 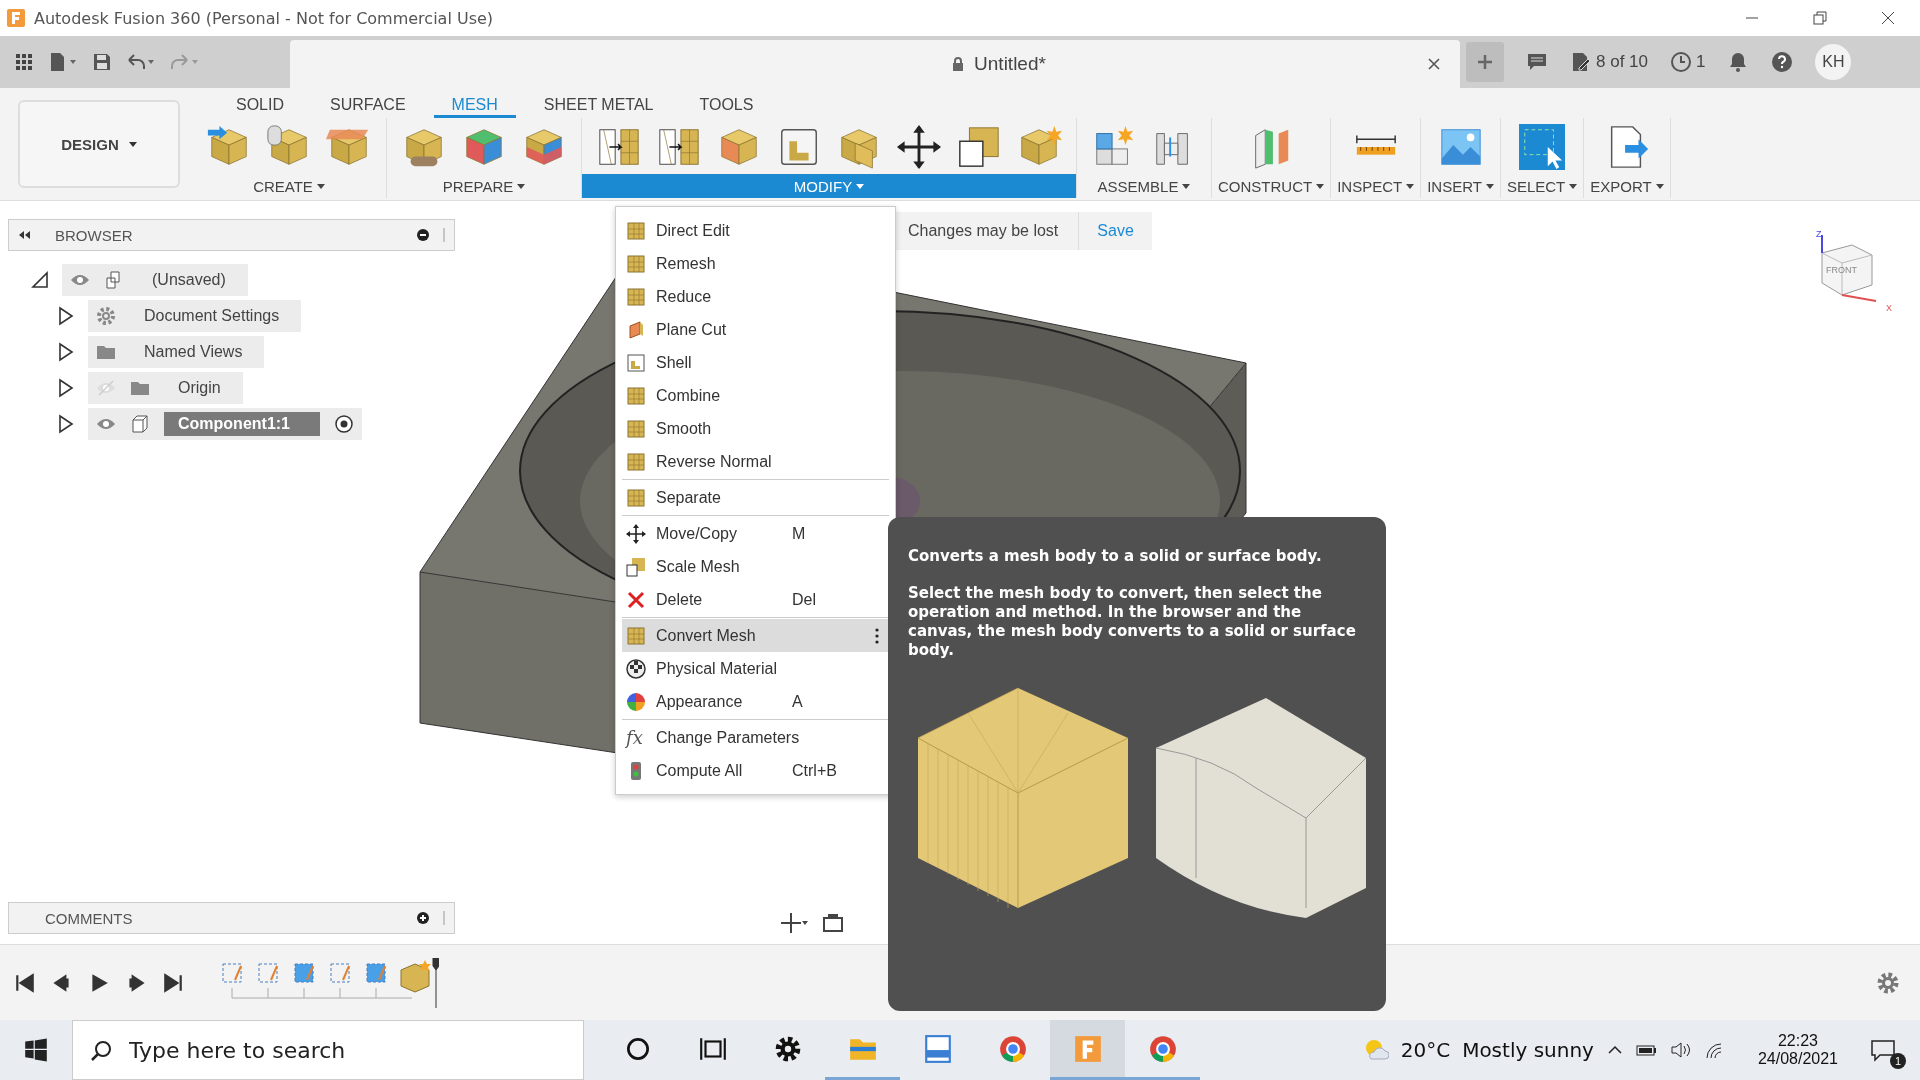 I want to click on menu-item: Separate, so click(x=755, y=497).